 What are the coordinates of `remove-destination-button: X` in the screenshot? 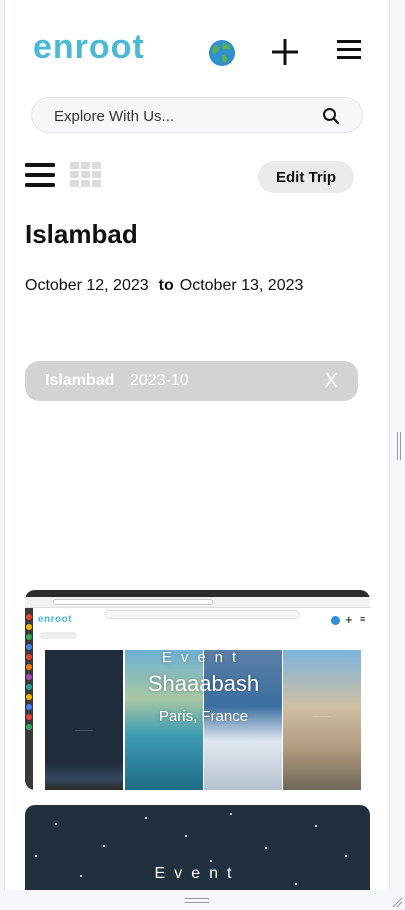 It's located at (331, 381).